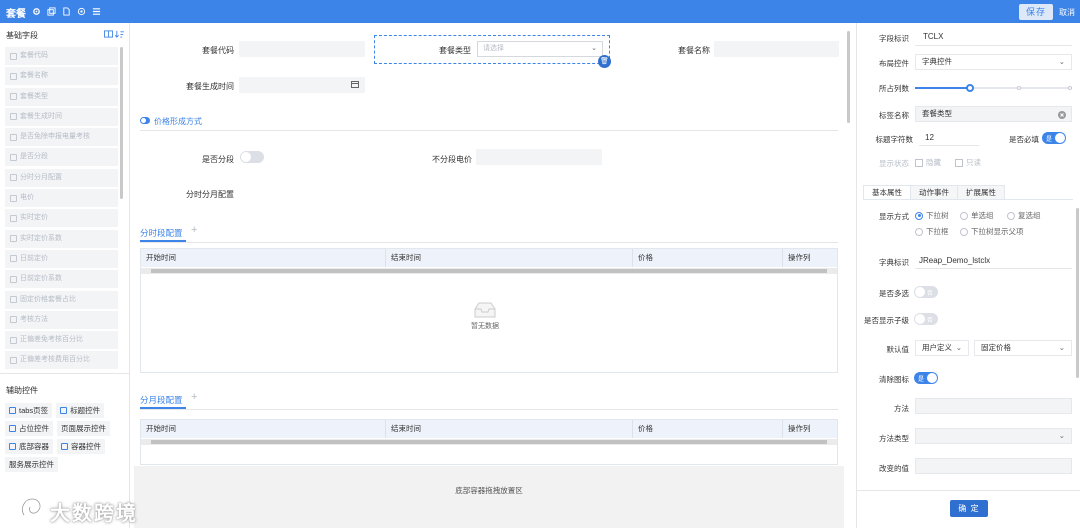 This screenshot has width=1080, height=528. I want to click on time-input, so click(302, 85).